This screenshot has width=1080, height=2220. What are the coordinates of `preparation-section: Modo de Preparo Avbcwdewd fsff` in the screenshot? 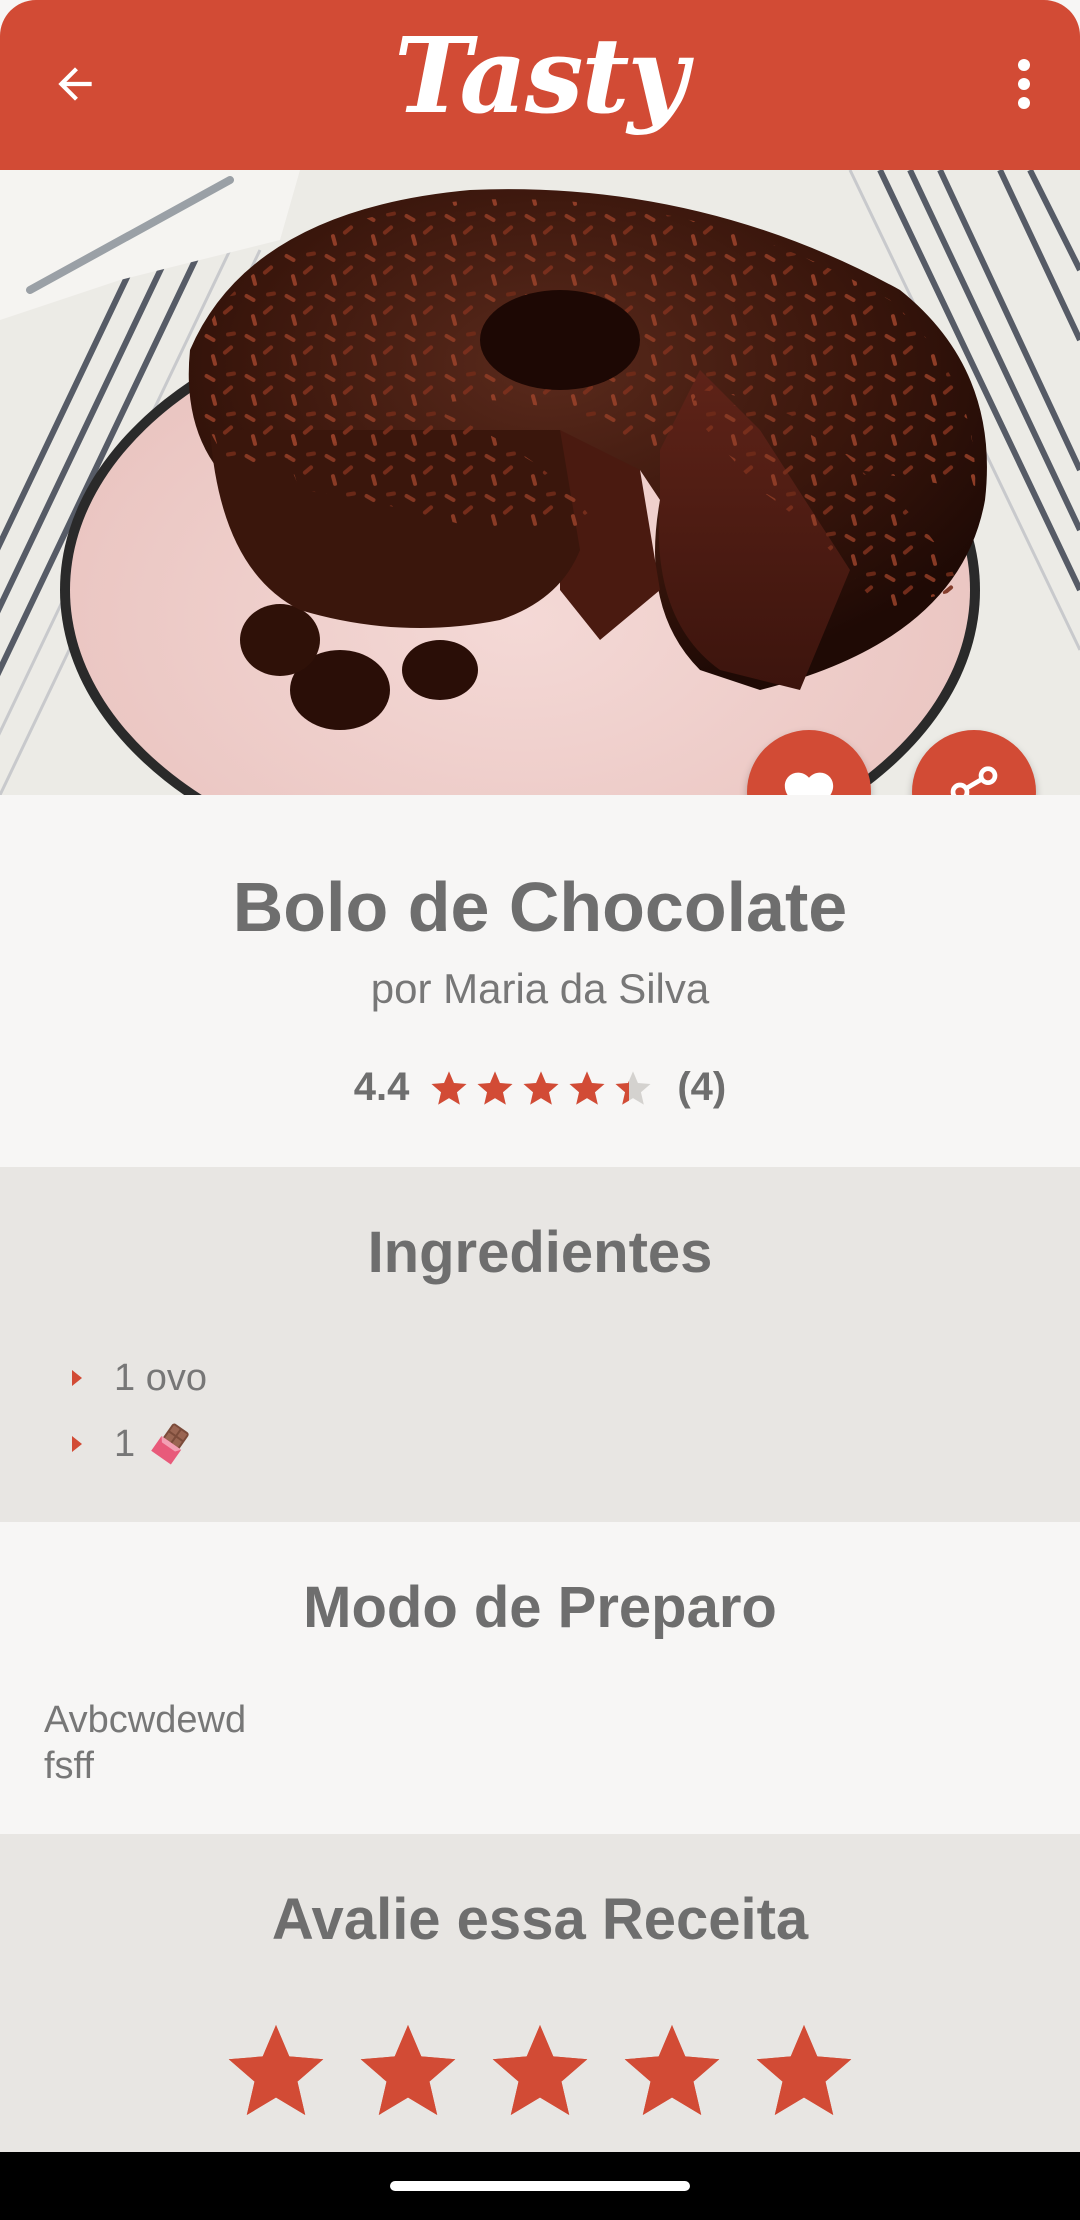 It's located at (540, 1678).